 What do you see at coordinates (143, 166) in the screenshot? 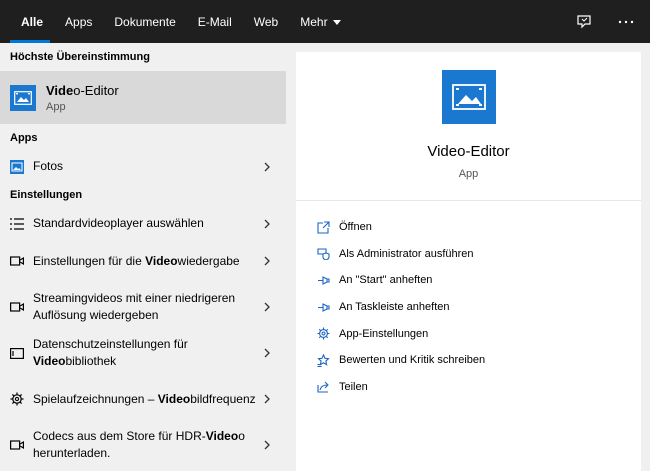
I see `result-item-photos: Fotos` at bounding box center [143, 166].